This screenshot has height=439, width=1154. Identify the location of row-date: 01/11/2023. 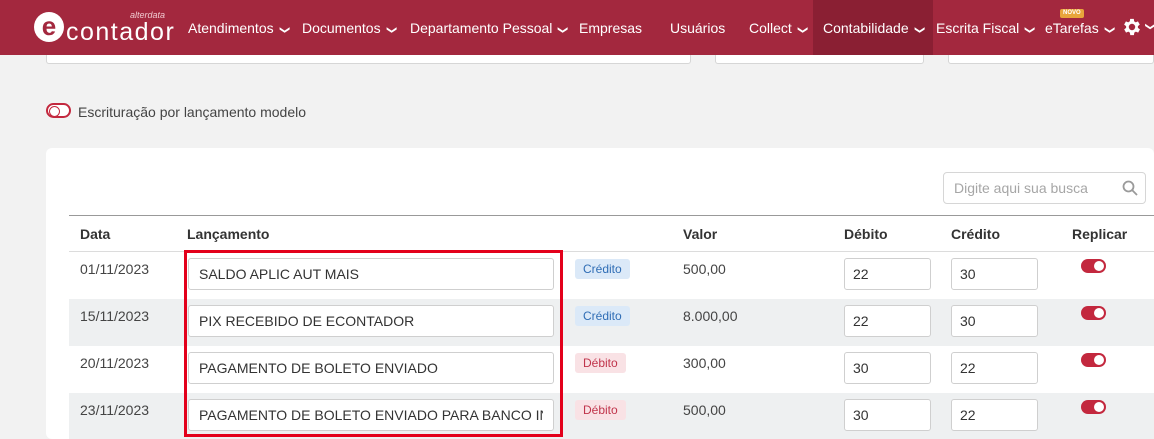
(115, 269).